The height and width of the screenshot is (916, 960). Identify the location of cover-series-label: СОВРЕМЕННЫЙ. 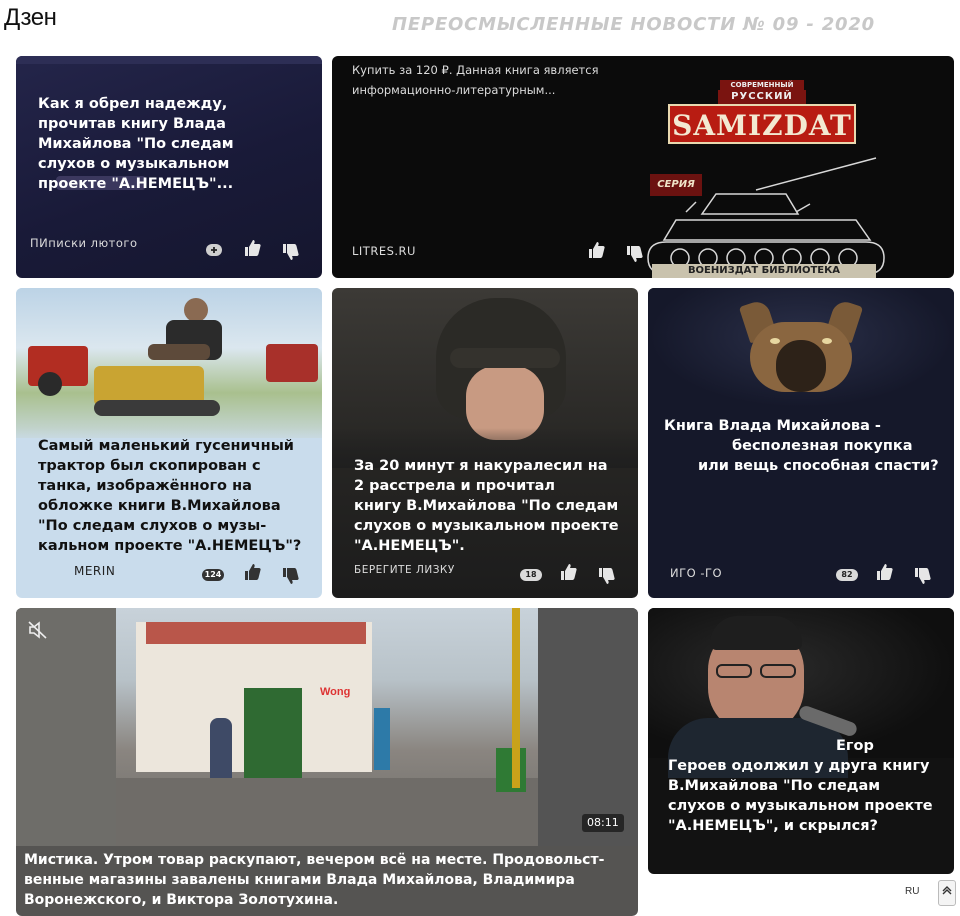
(762, 85).